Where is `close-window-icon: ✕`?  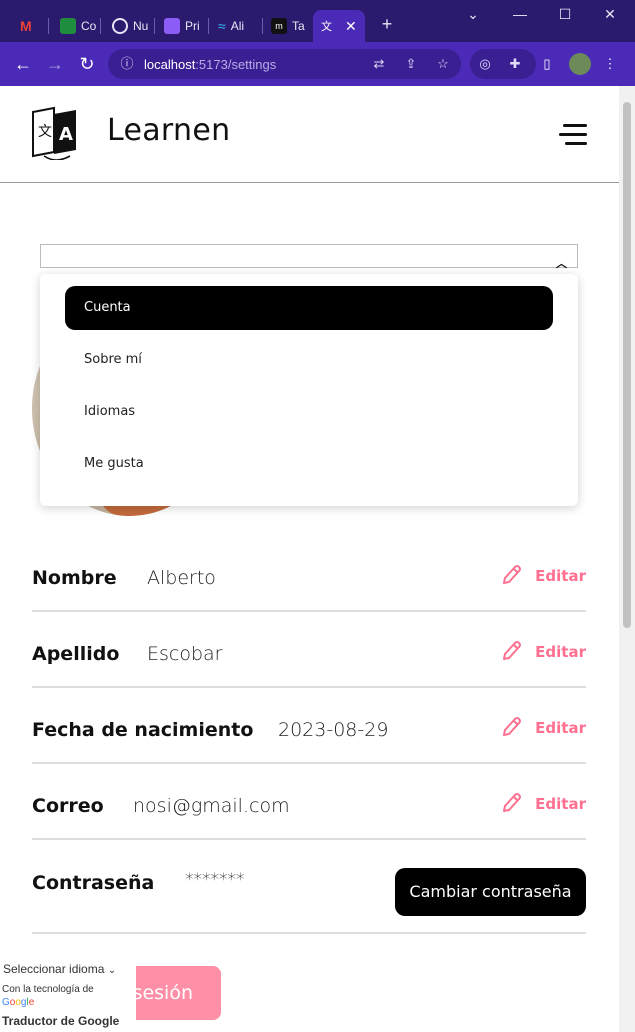 close-window-icon: ✕ is located at coordinates (610, 14).